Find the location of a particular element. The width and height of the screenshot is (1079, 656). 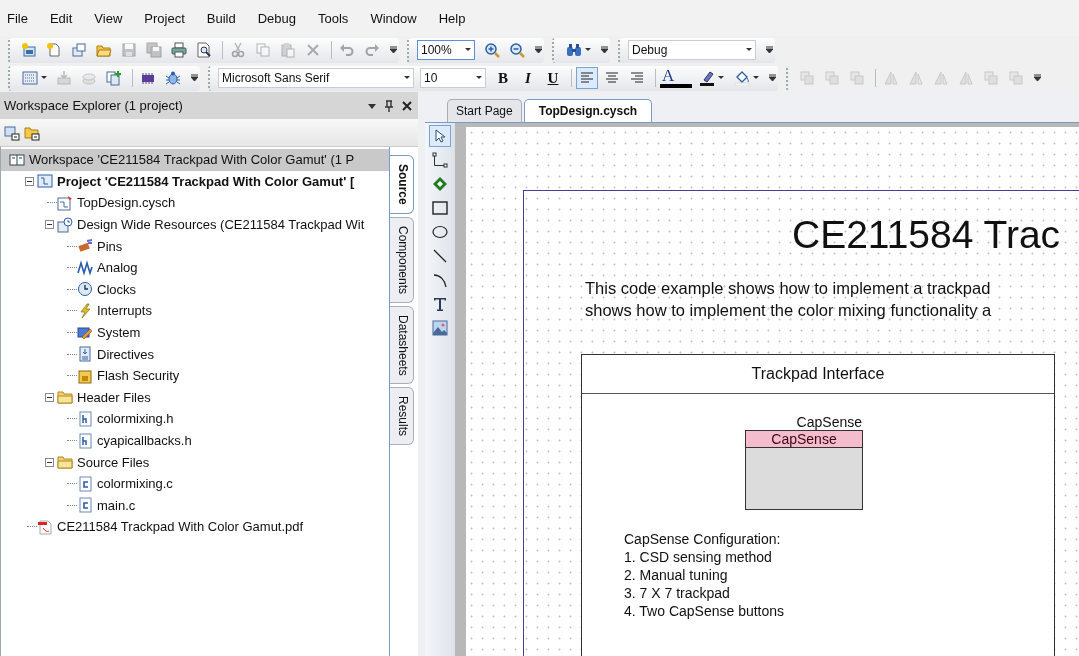

diamond-icon is located at coordinates (440, 184).